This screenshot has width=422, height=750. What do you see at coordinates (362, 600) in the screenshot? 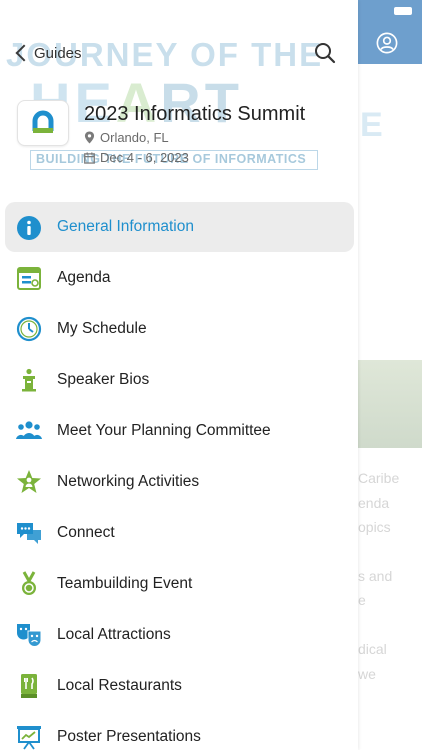
I see `background-text-line: e` at bounding box center [362, 600].